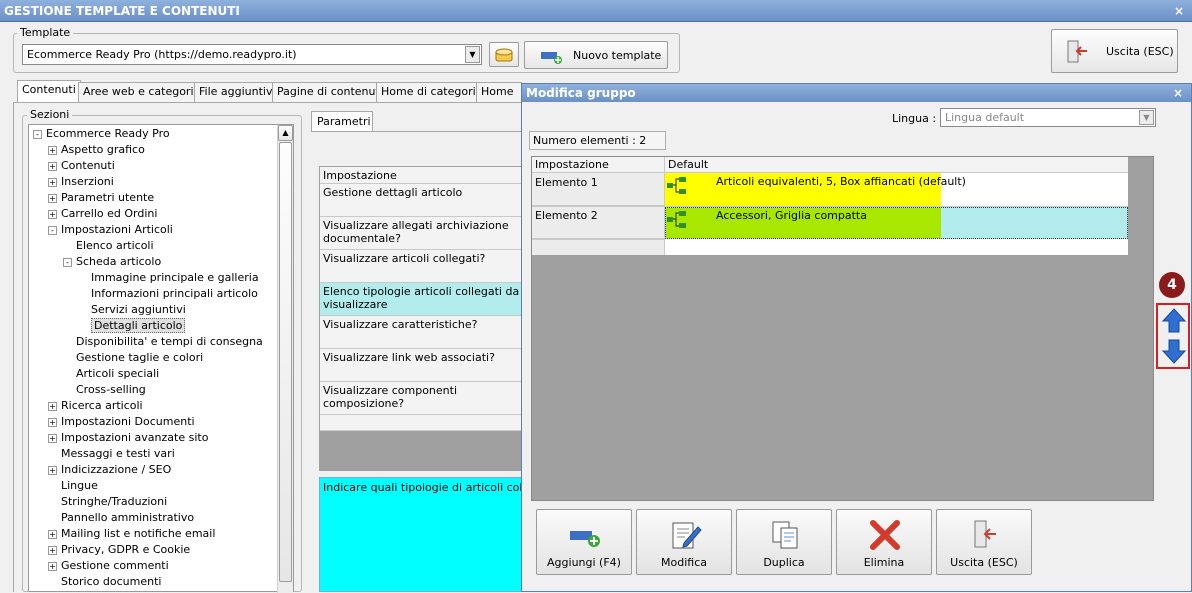 The width and height of the screenshot is (1192, 593). I want to click on tree-item: Informazioni principali articolo, so click(174, 294).